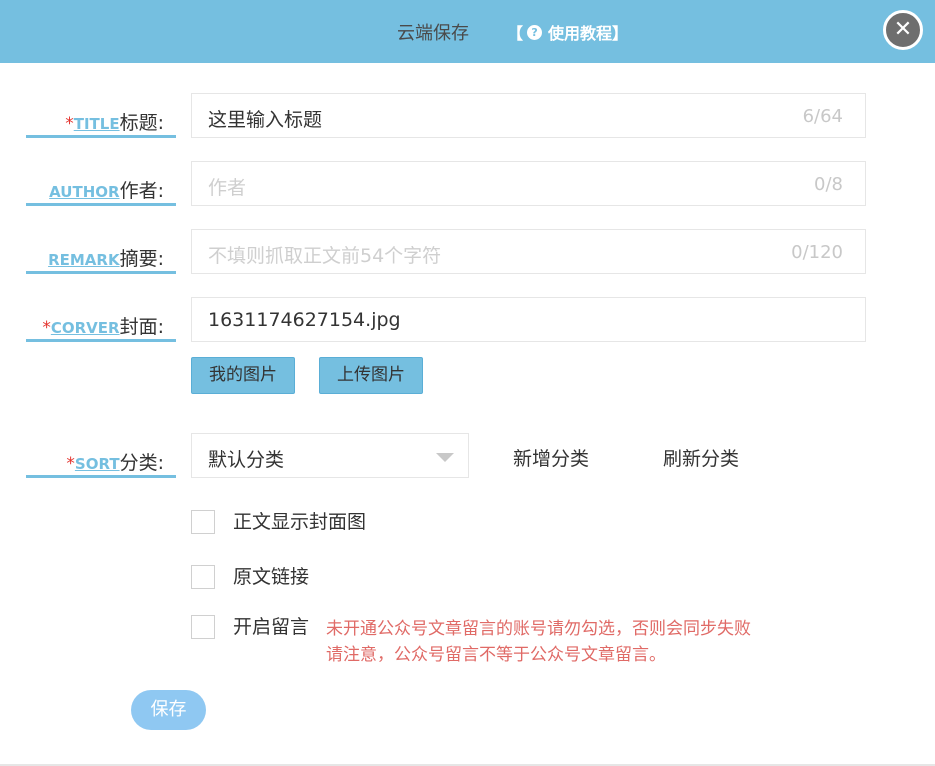  What do you see at coordinates (97, 464) in the screenshot?
I see `sort-label-en: SORT` at bounding box center [97, 464].